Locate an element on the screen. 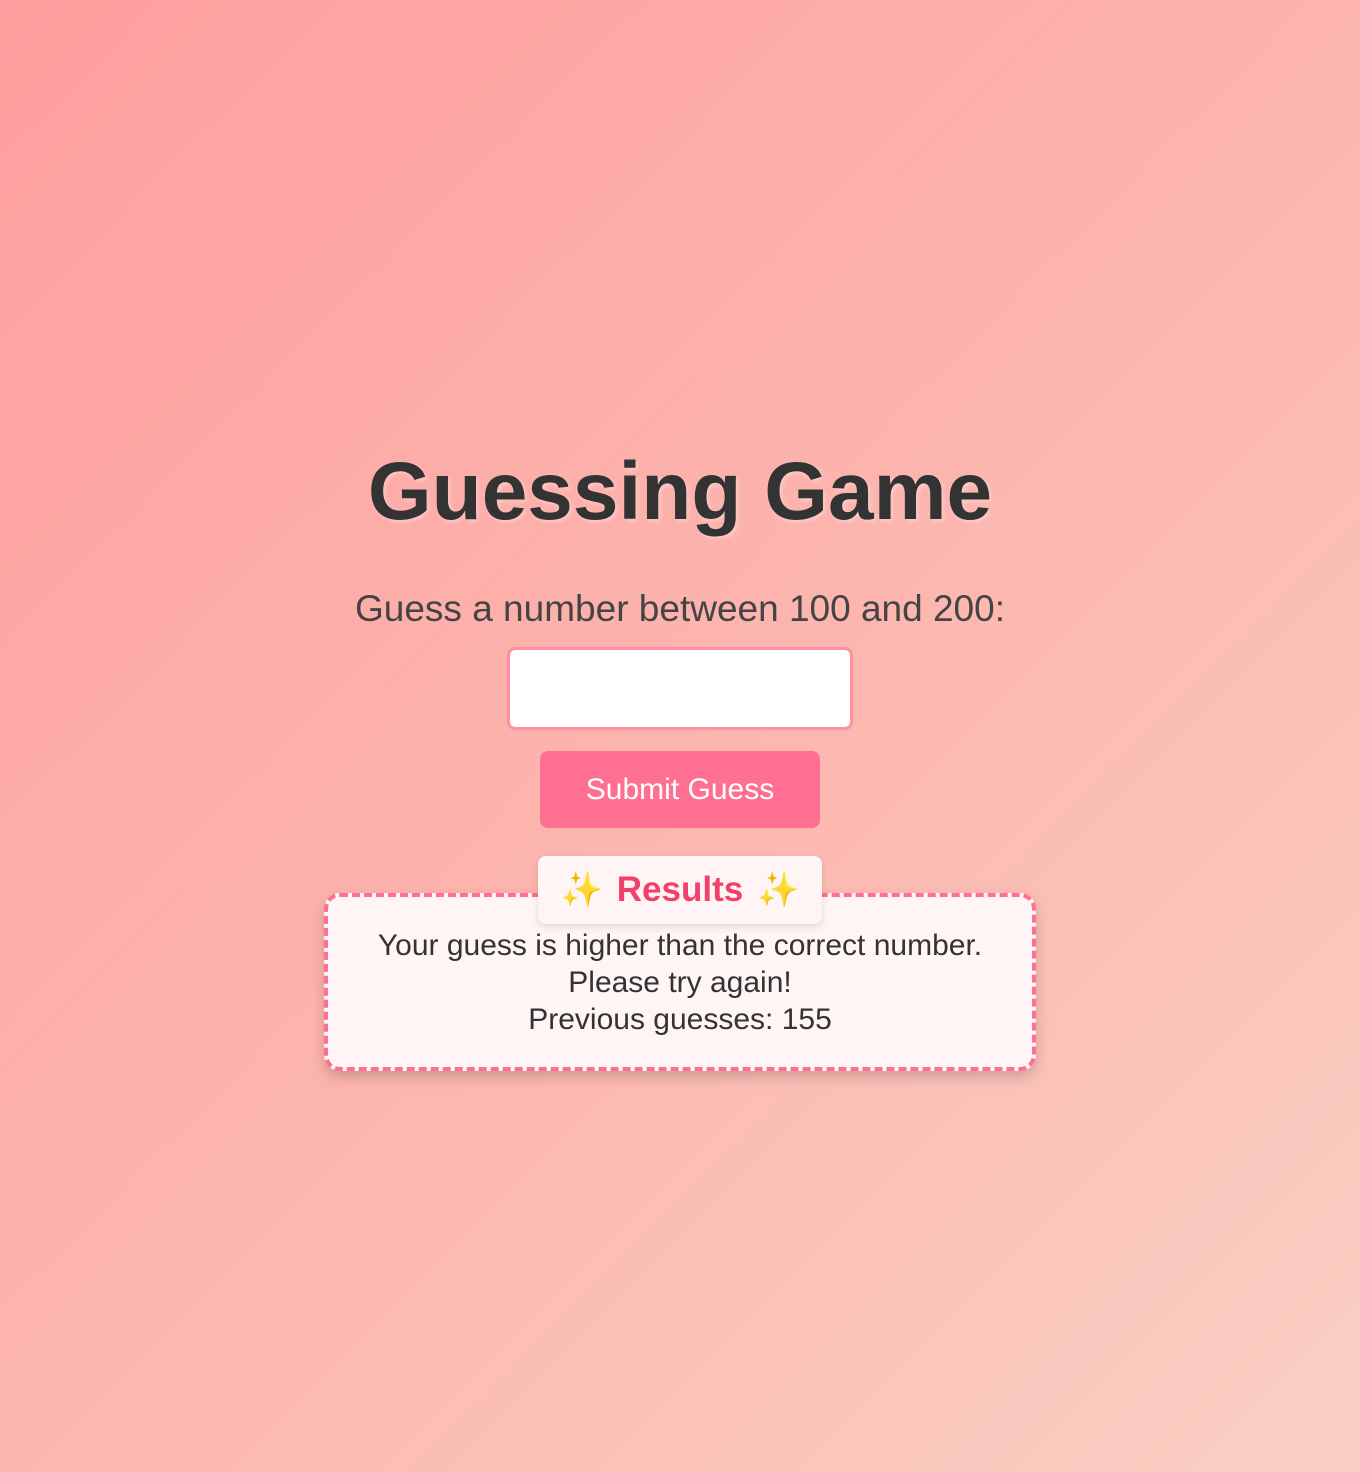  guess-input is located at coordinates (680, 688).